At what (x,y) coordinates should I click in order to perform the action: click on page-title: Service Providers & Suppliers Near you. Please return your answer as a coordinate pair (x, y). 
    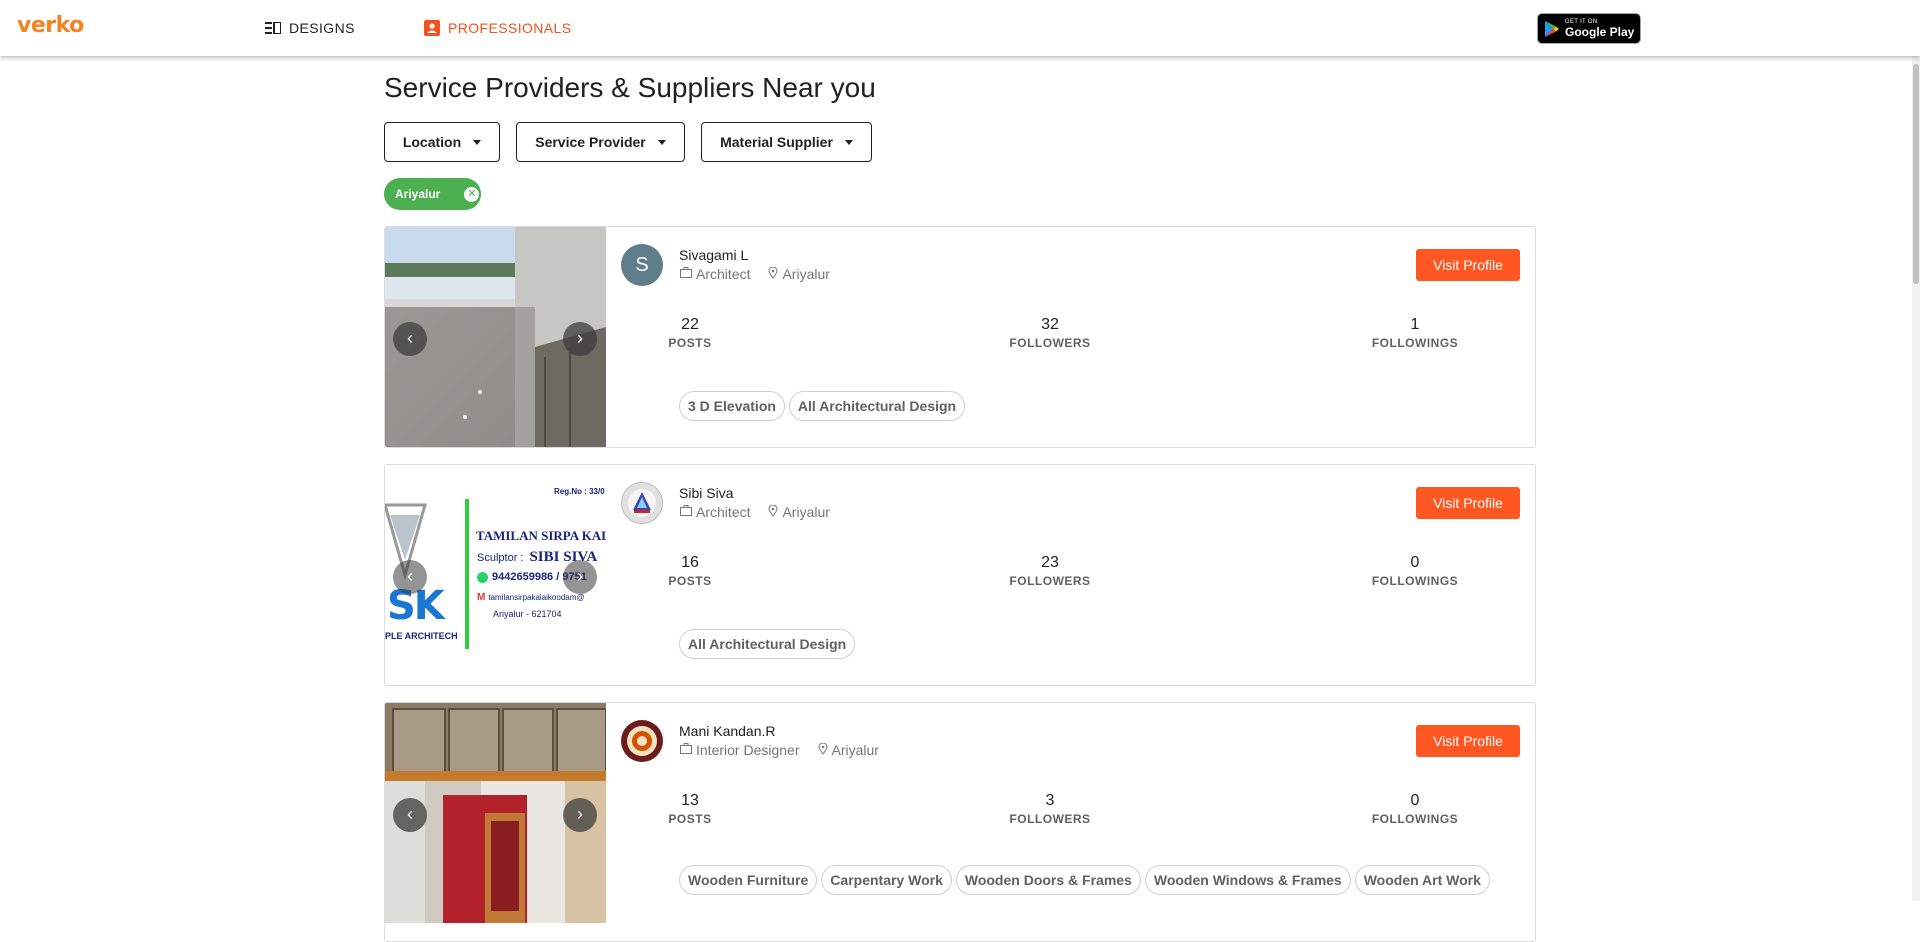
    Looking at the image, I should click on (630, 87).